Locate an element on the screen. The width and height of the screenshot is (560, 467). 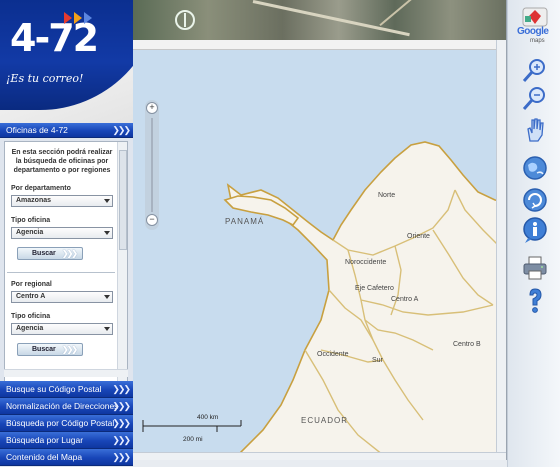
logo-chevron-red is located at coordinates (68, 18).